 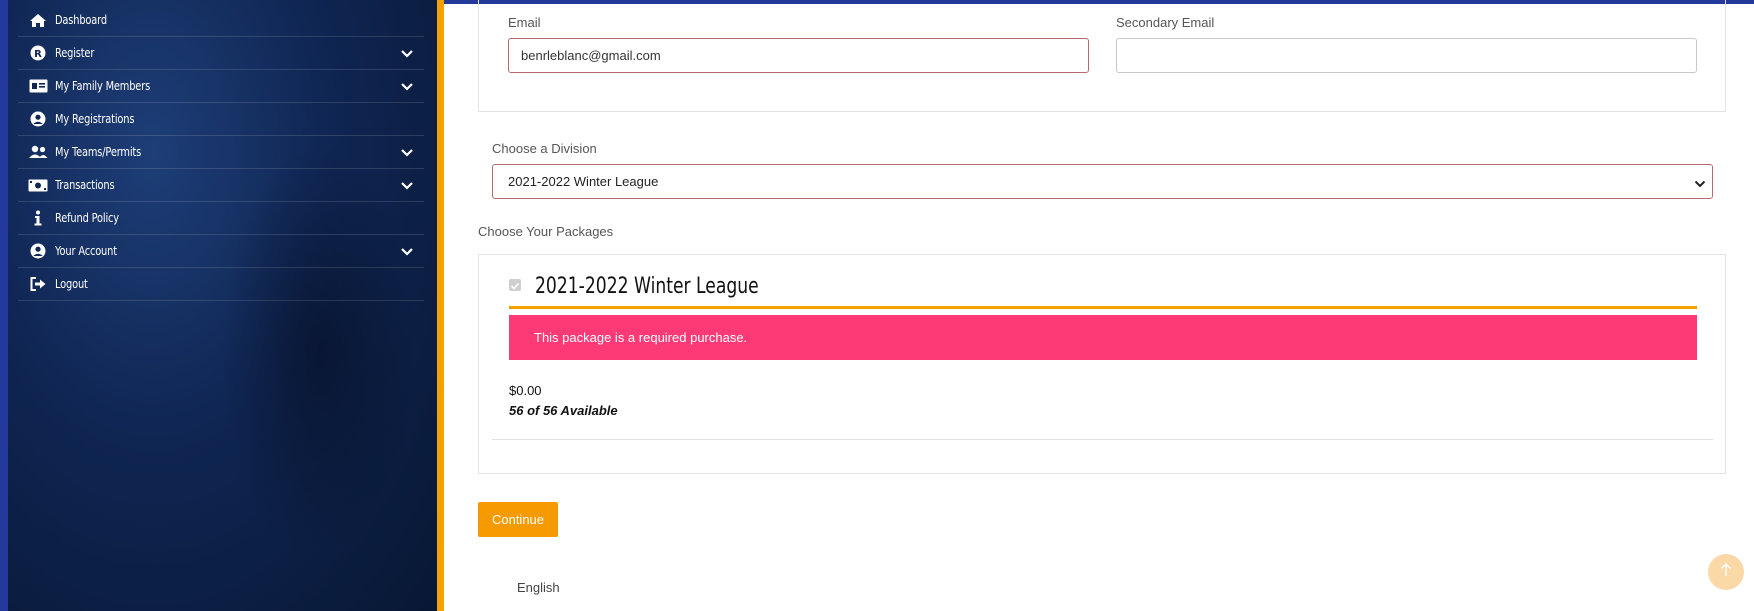 I want to click on sidebar-item-label: My Registrations, so click(x=95, y=119).